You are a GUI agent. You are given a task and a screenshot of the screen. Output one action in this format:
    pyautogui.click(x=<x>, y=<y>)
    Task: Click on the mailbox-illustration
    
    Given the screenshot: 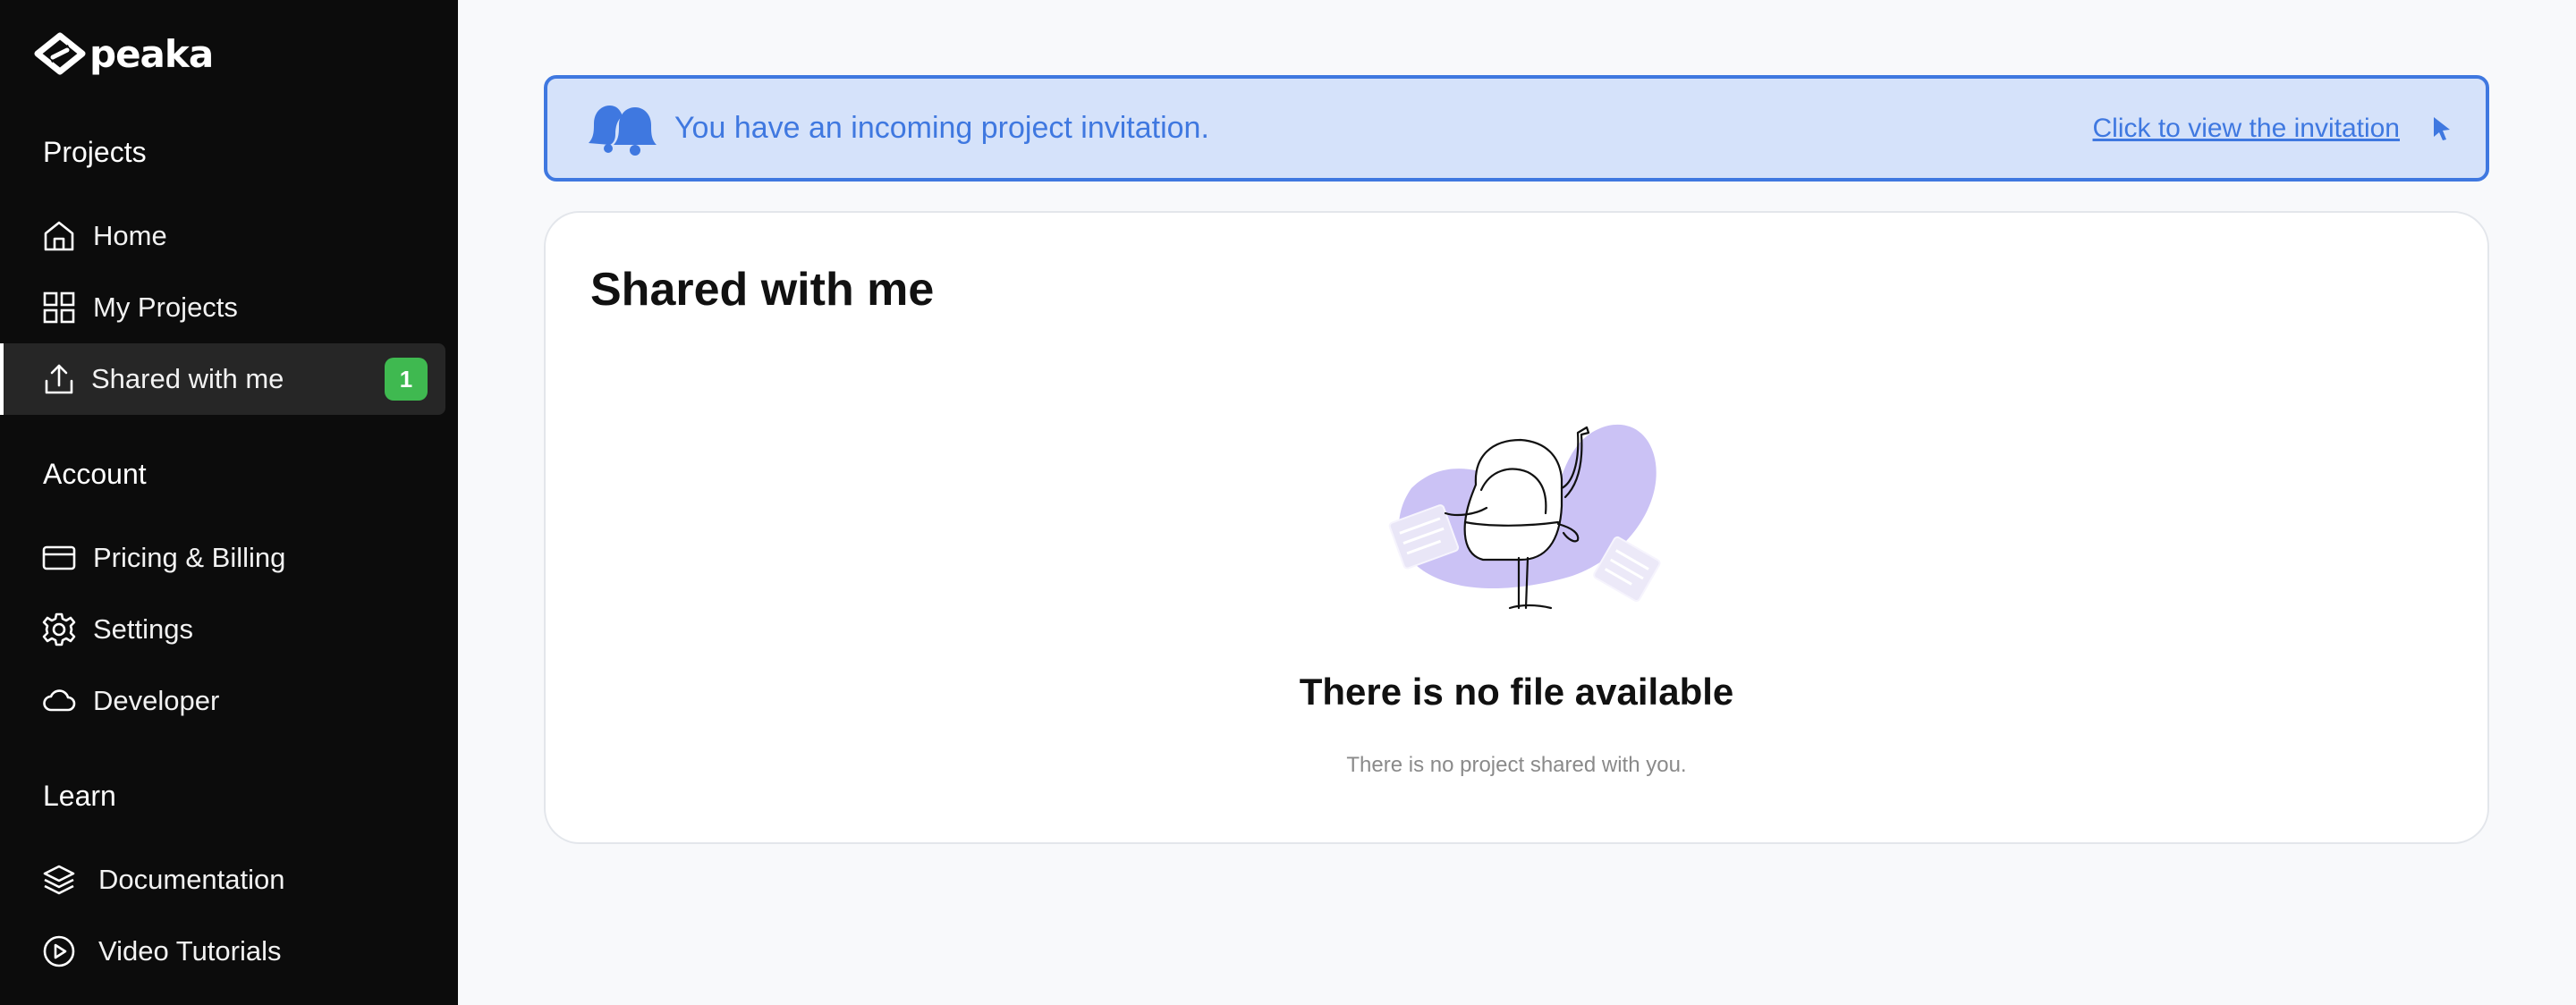 What is the action you would take?
    pyautogui.click(x=1524, y=517)
    